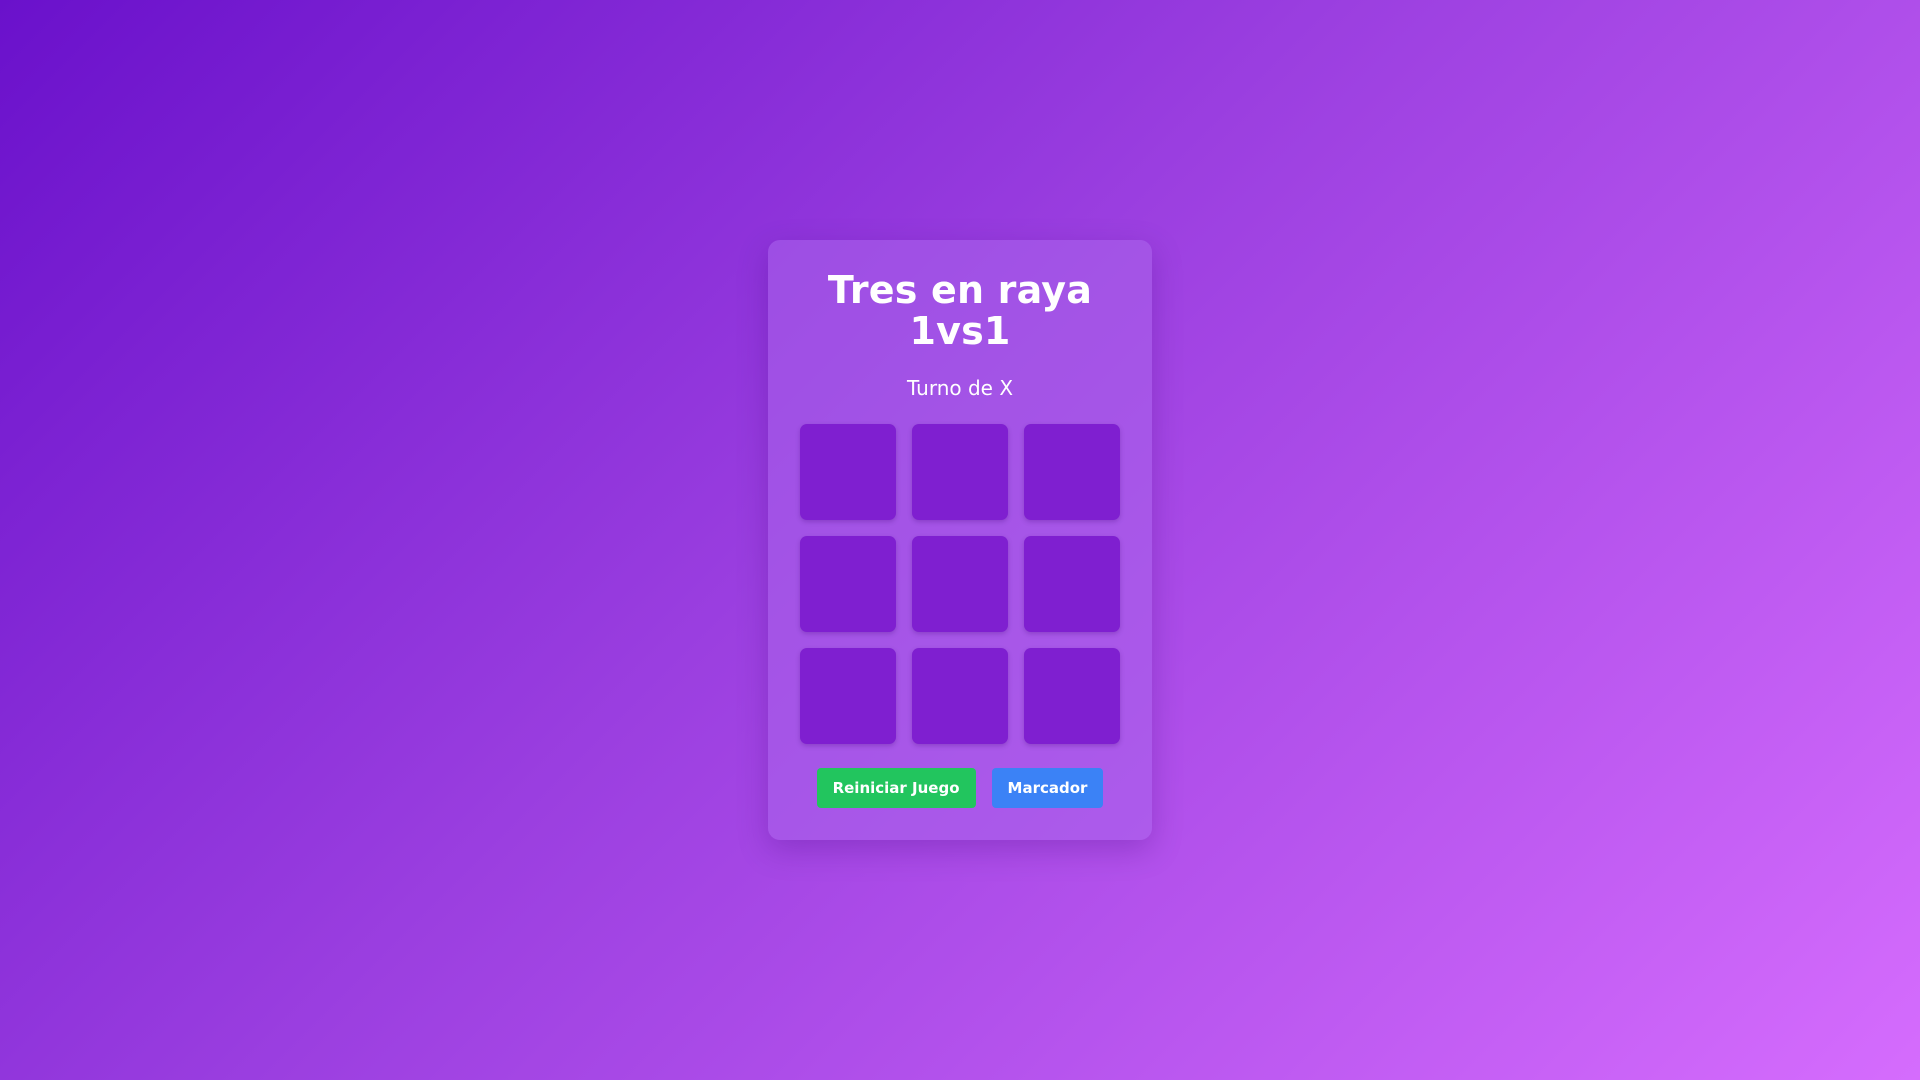 Image resolution: width=1920 pixels, height=1080 pixels. I want to click on title-line-2: 1vs1, so click(960, 331).